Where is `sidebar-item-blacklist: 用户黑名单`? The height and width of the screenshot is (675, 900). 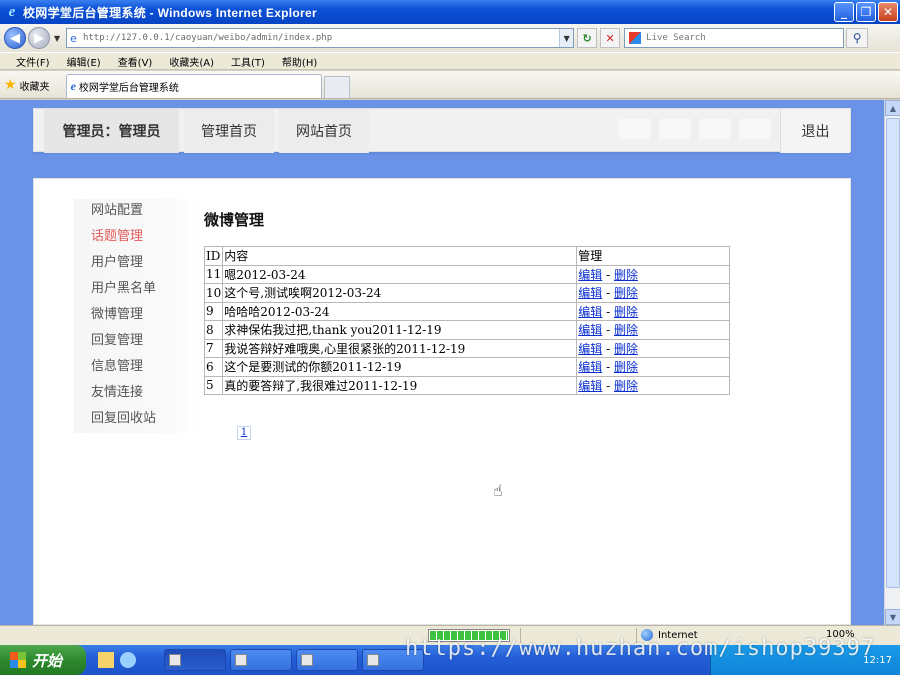 sidebar-item-blacklist: 用户黑名单 is located at coordinates (136, 290).